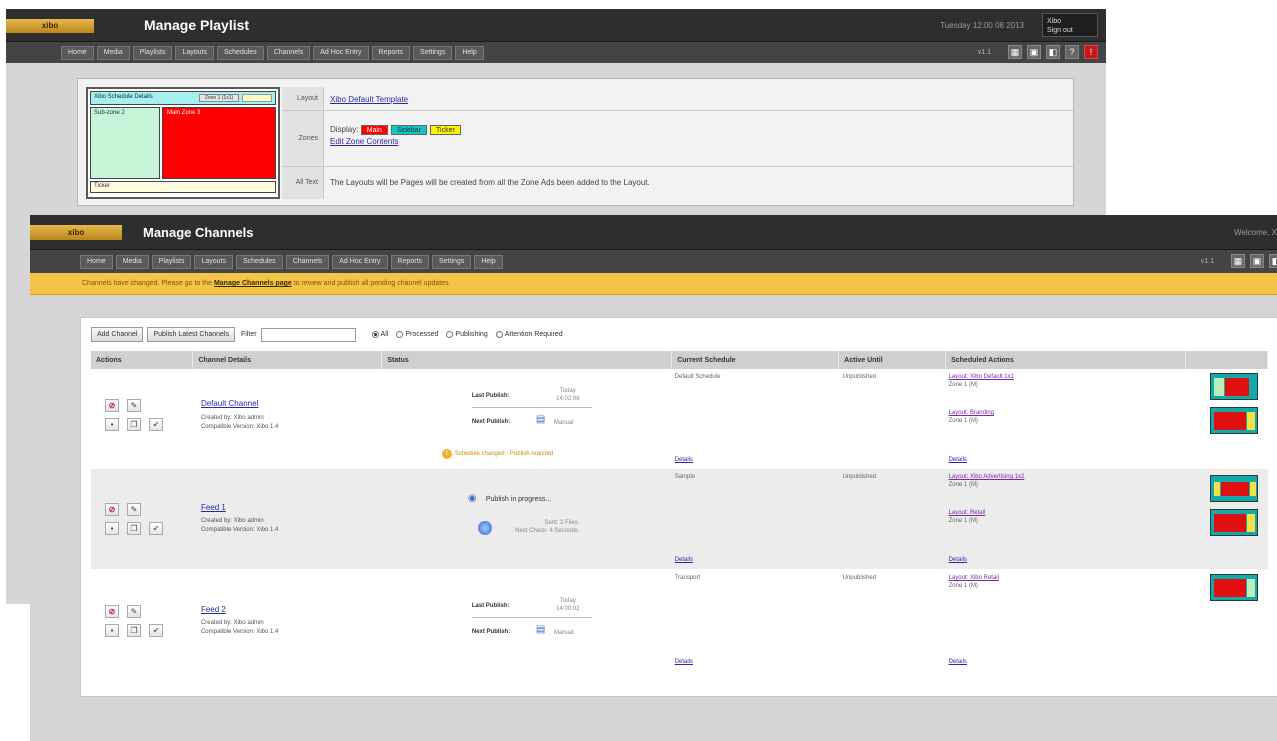 The height and width of the screenshot is (741, 1277). I want to click on col-actions: Actions, so click(142, 360).